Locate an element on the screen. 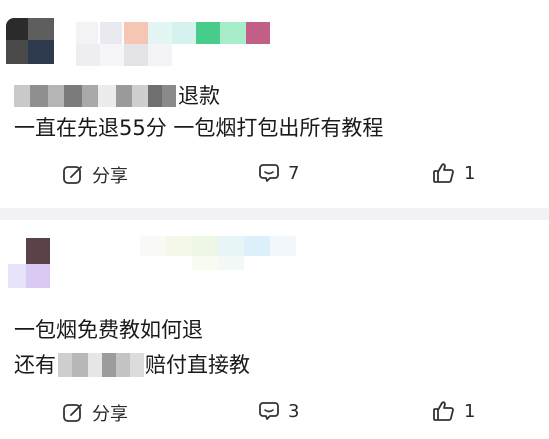  title-suffix: 退款 is located at coordinates (199, 96).